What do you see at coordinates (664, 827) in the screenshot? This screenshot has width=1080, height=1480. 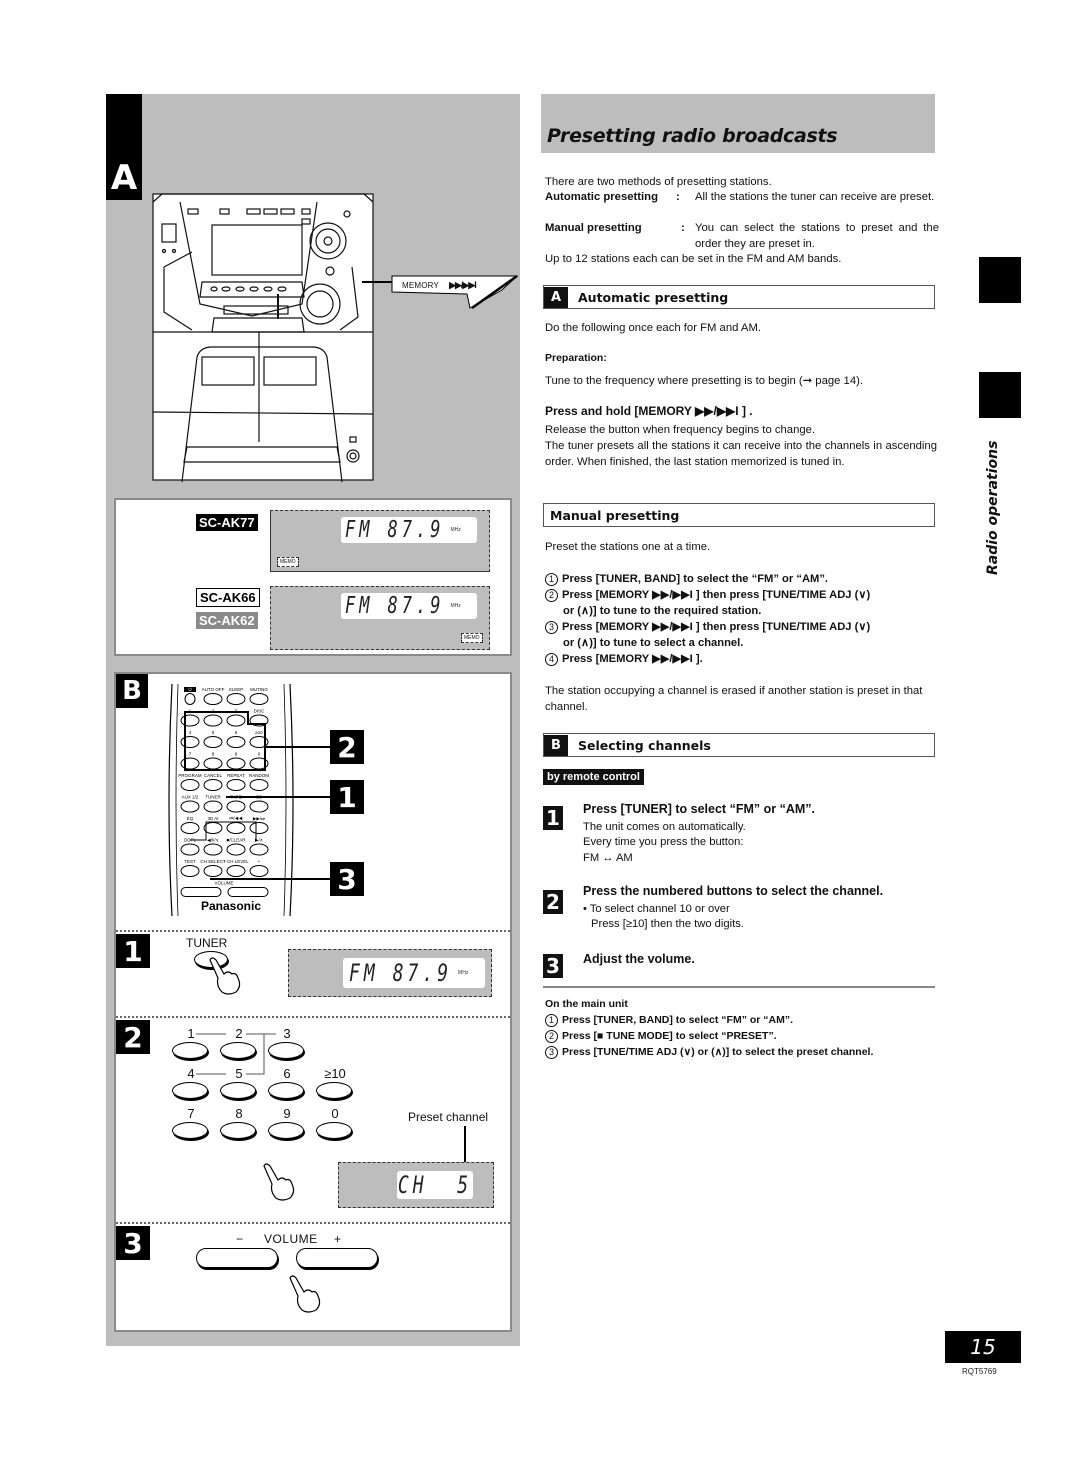 I see `step-body-line: The unit comes on automatically.` at bounding box center [664, 827].